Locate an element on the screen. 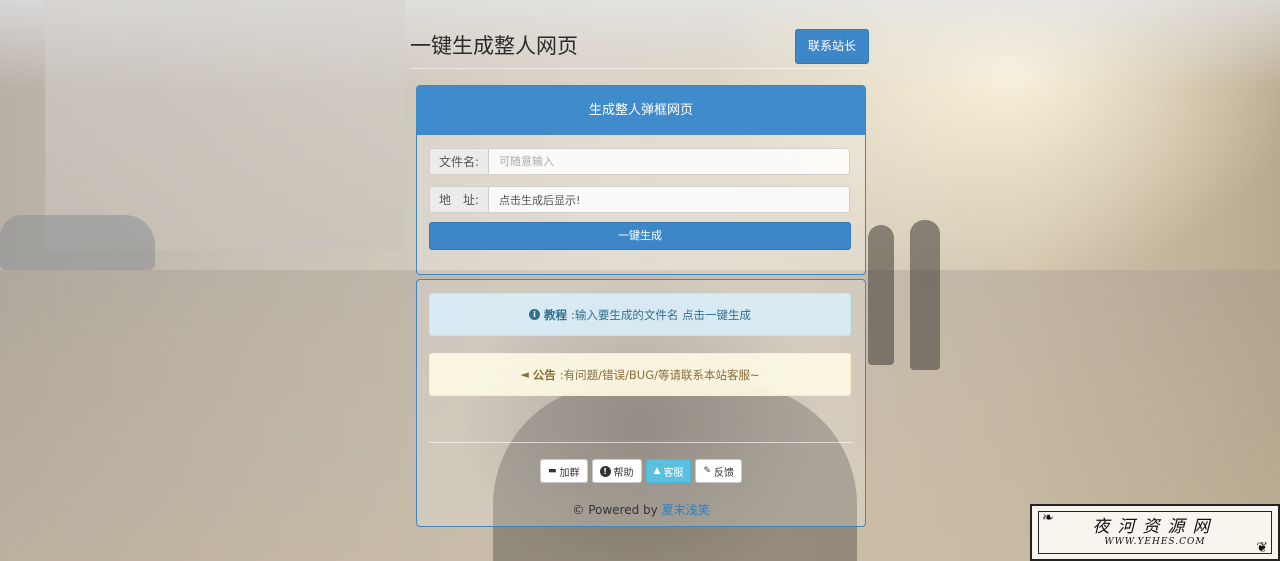  tutorial-text: :输入要生成的文件名 点击一键生成 is located at coordinates (661, 314).